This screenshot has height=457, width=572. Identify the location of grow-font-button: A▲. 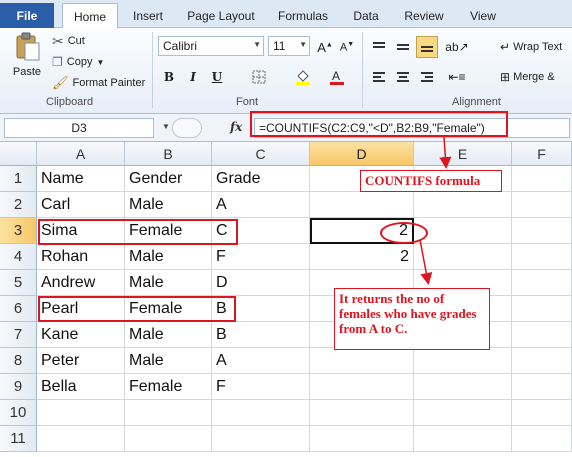
(325, 47).